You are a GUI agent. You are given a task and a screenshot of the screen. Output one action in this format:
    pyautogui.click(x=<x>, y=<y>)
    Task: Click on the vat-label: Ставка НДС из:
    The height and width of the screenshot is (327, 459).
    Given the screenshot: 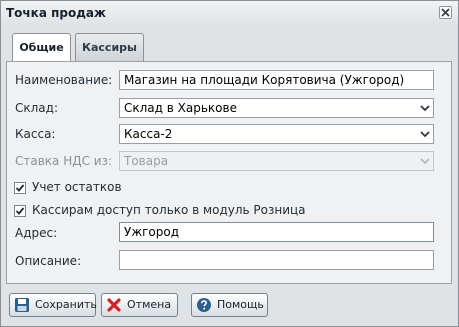 What is the action you would take?
    pyautogui.click(x=64, y=161)
    